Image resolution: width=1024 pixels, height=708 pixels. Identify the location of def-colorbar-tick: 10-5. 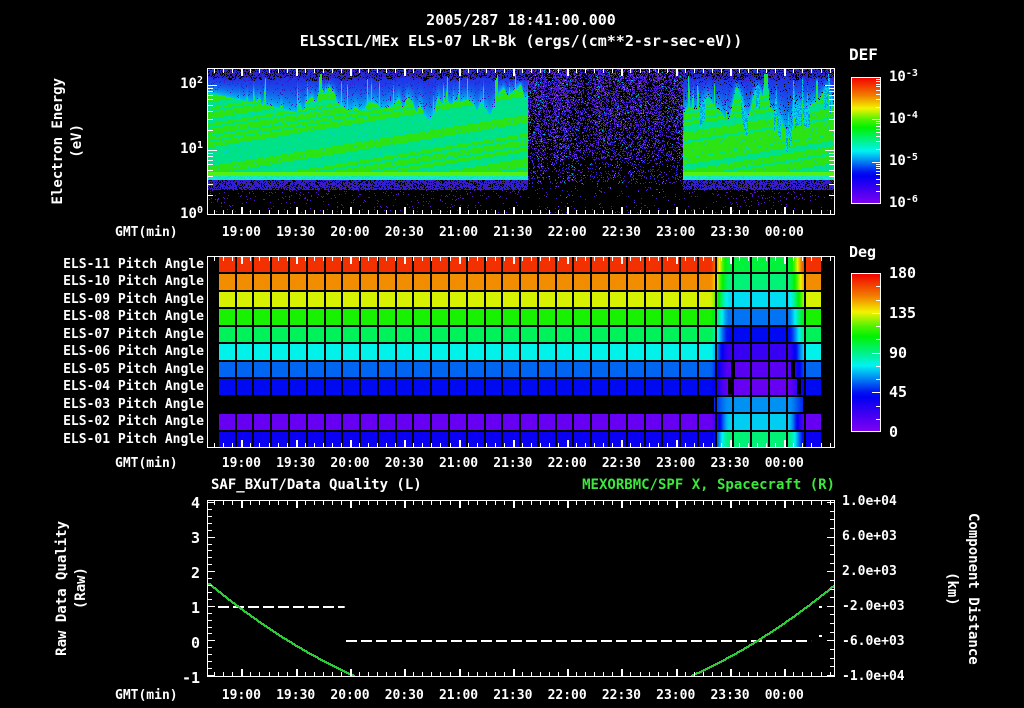
(903, 160).